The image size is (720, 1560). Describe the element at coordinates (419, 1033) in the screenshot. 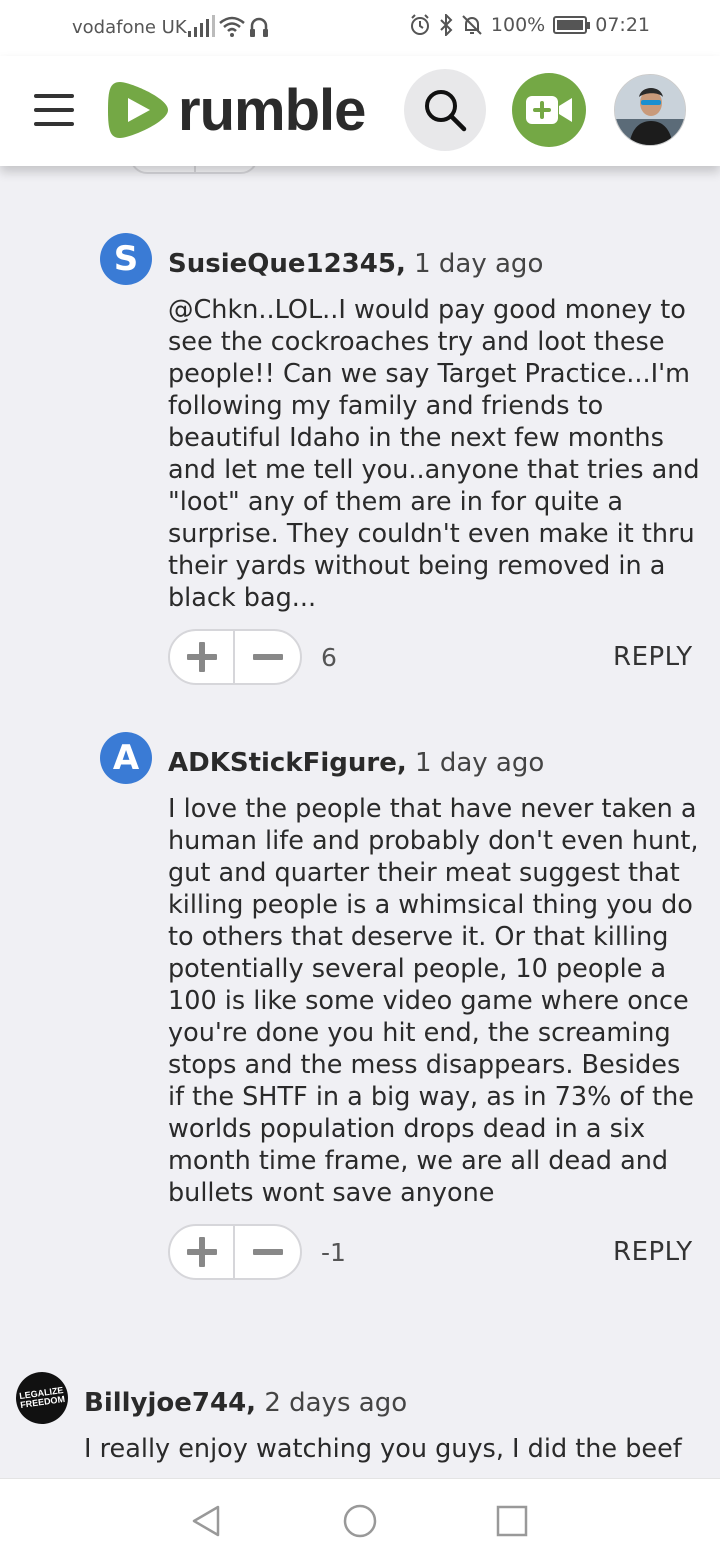

I see `comment-line: you're done you hit end, the screaming` at that location.